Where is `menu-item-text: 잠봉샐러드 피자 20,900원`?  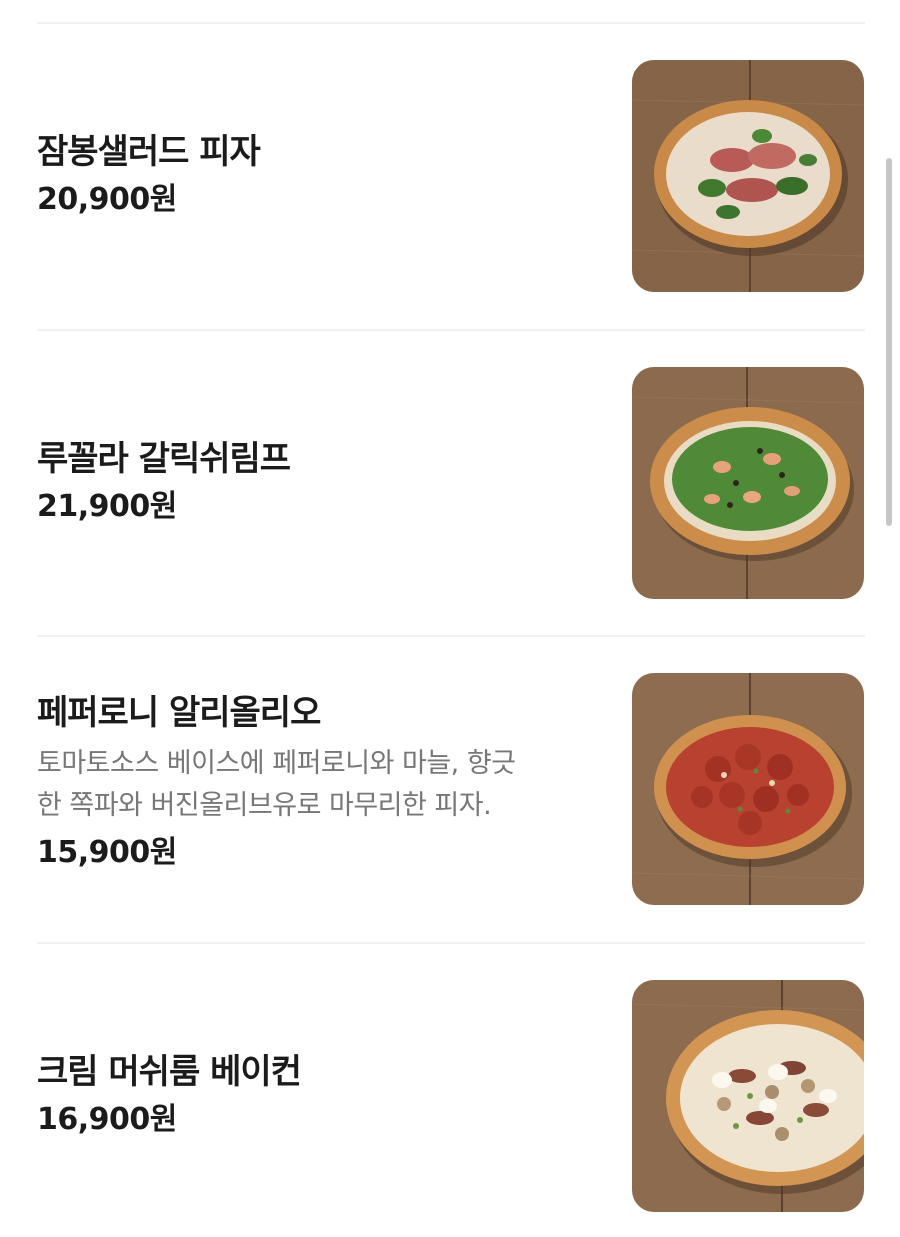
menu-item-text: 잠봉샐러드 피자 20,900원 is located at coordinates (317, 175).